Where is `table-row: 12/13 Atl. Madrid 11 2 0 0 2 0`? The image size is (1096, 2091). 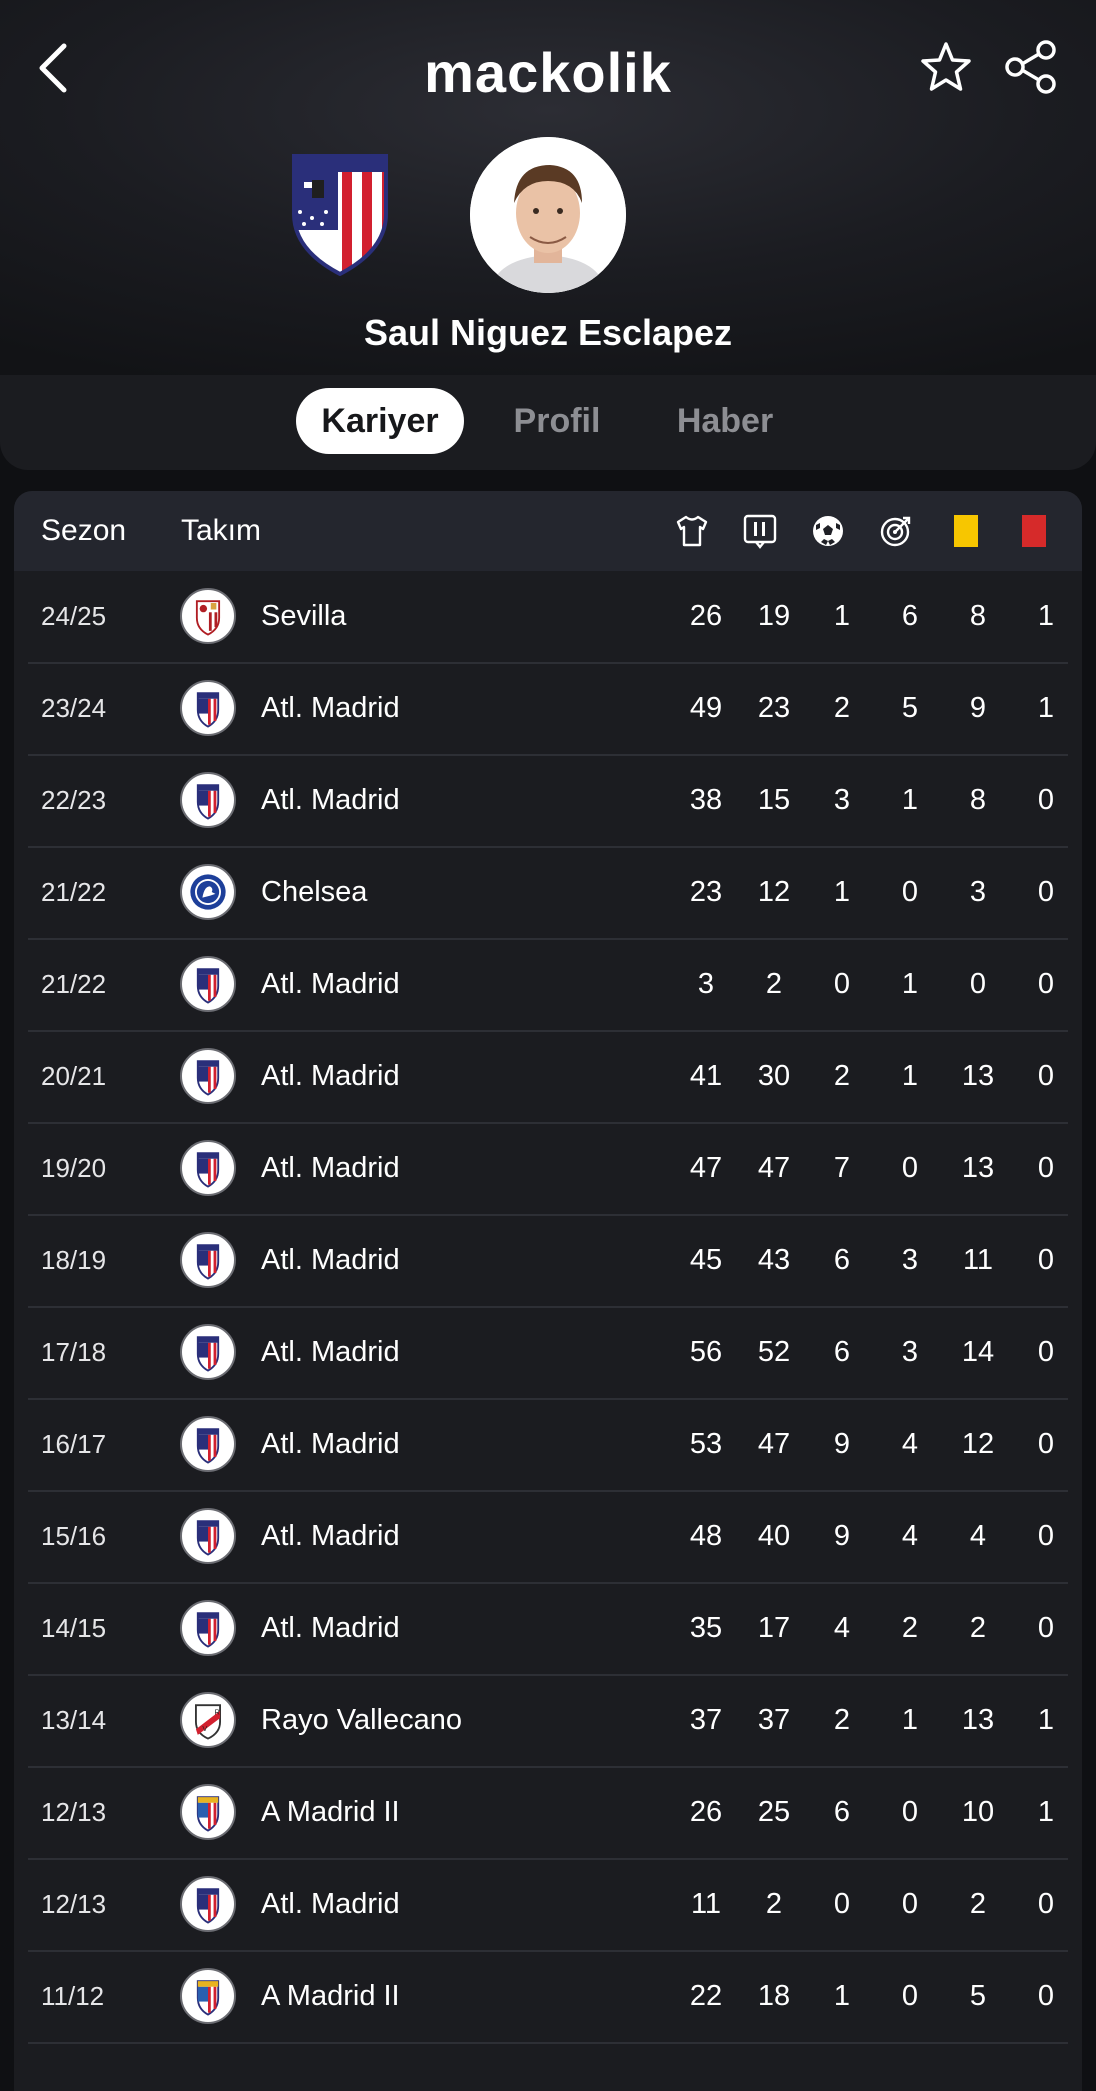
table-row: 12/13 Atl. Madrid 11 2 0 0 2 0 is located at coordinates (548, 1905).